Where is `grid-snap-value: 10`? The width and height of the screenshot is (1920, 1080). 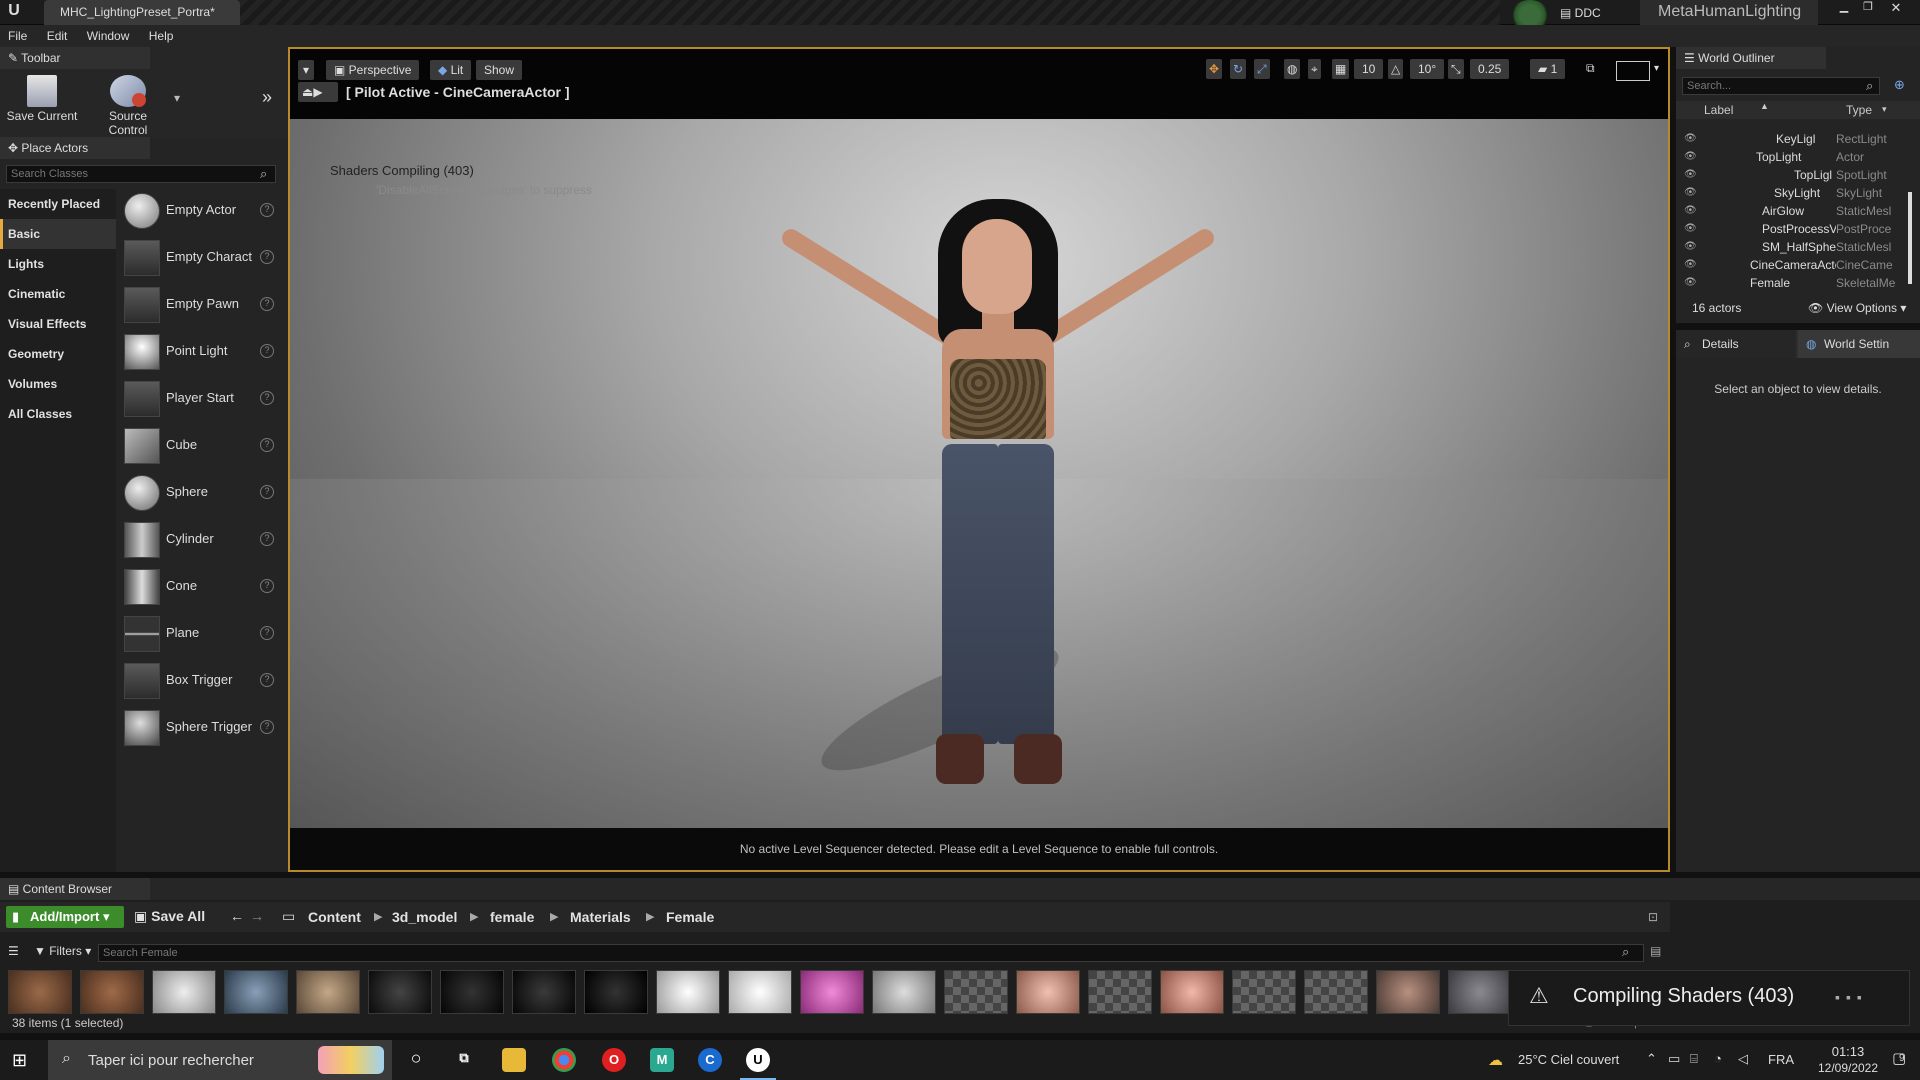 grid-snap-value: 10 is located at coordinates (1369, 69).